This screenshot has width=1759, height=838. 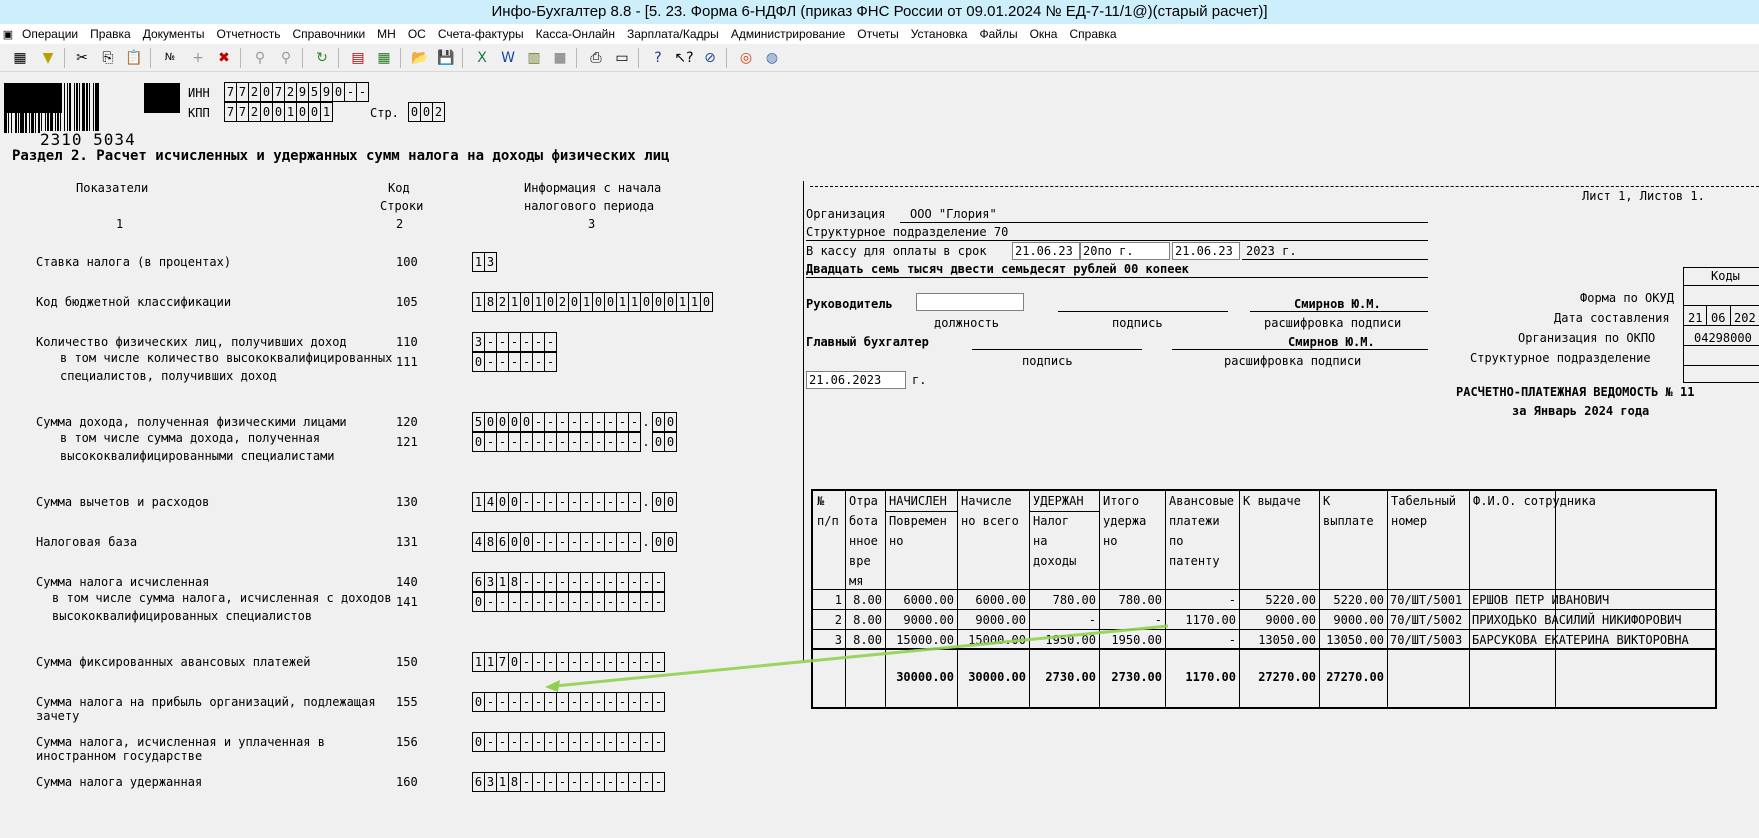 What do you see at coordinates (1592, 620) in the screenshot?
I see `payroll-cell-fio: ПРИХОДЬКО ВАСИЛИЙ НИКИФОРОВИЧ` at bounding box center [1592, 620].